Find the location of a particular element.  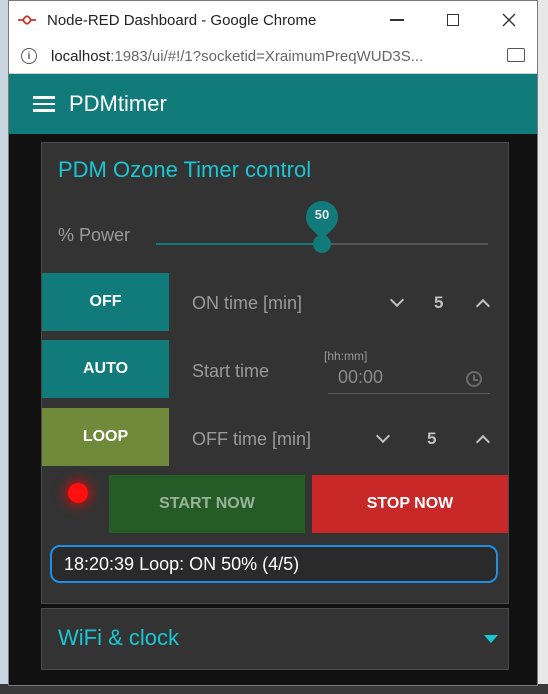

on-time-value: 5 is located at coordinates (439, 302).